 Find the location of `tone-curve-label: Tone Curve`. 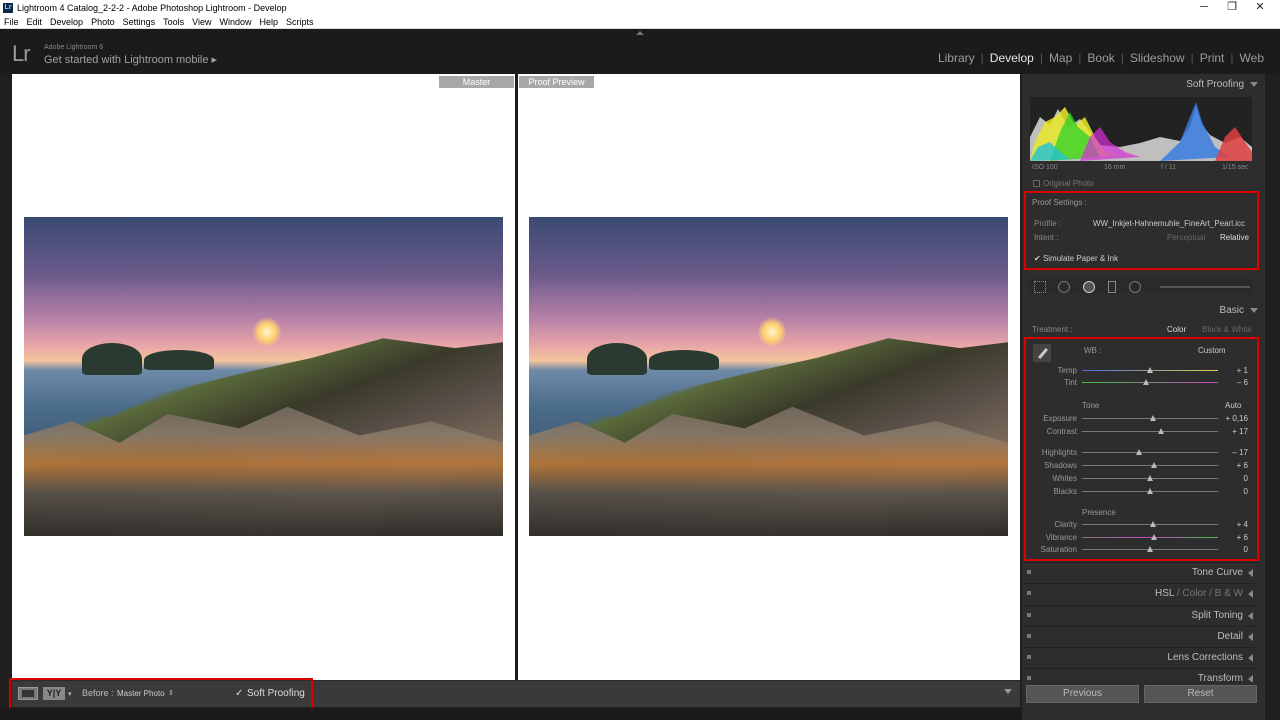

tone-curve-label: Tone Curve is located at coordinates (1217, 572).